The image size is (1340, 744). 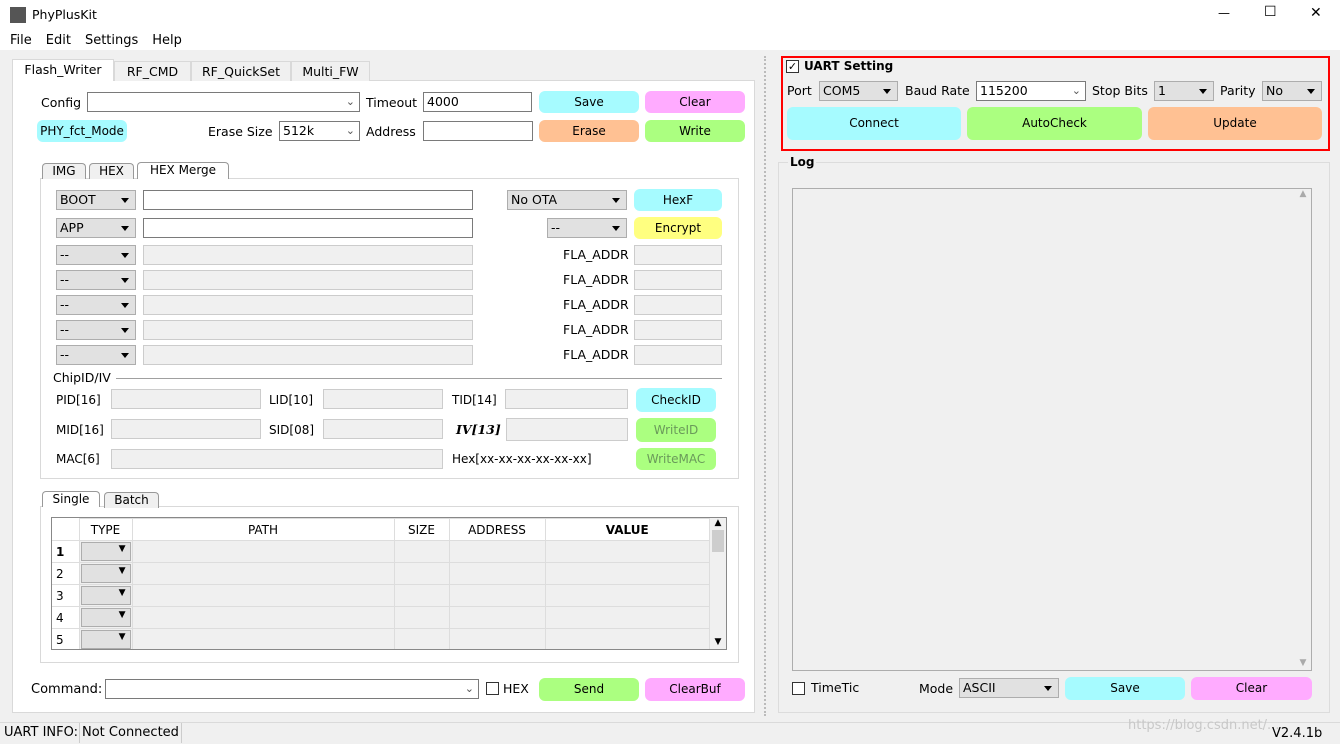 What do you see at coordinates (63, 70) in the screenshot?
I see `tab-flash-writer: Flash_Writer` at bounding box center [63, 70].